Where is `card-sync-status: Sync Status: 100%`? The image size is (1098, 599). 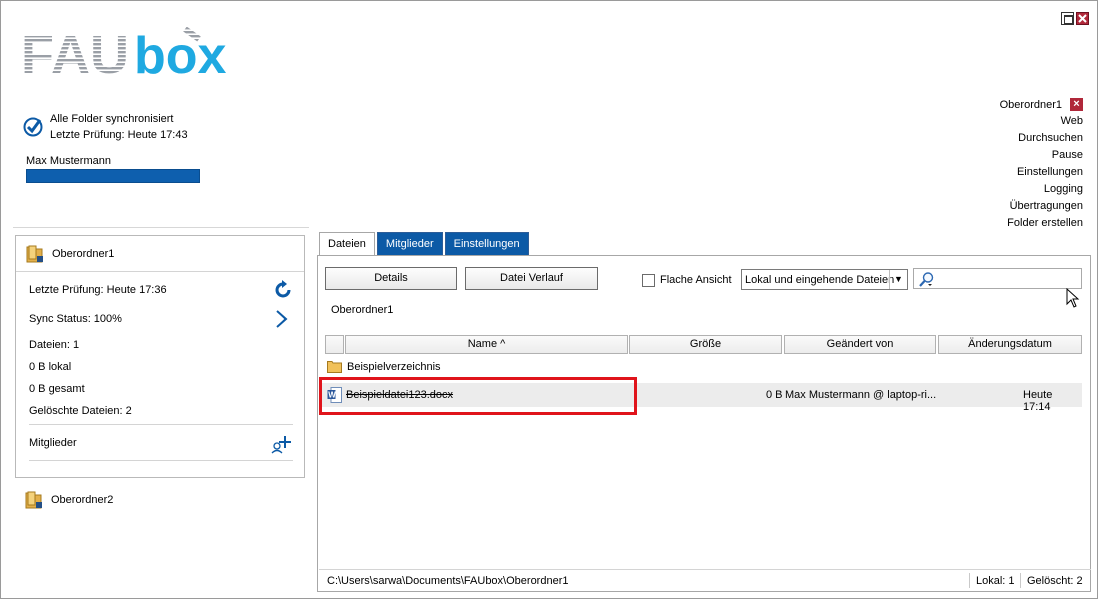 card-sync-status: Sync Status: 100% is located at coordinates (75, 319).